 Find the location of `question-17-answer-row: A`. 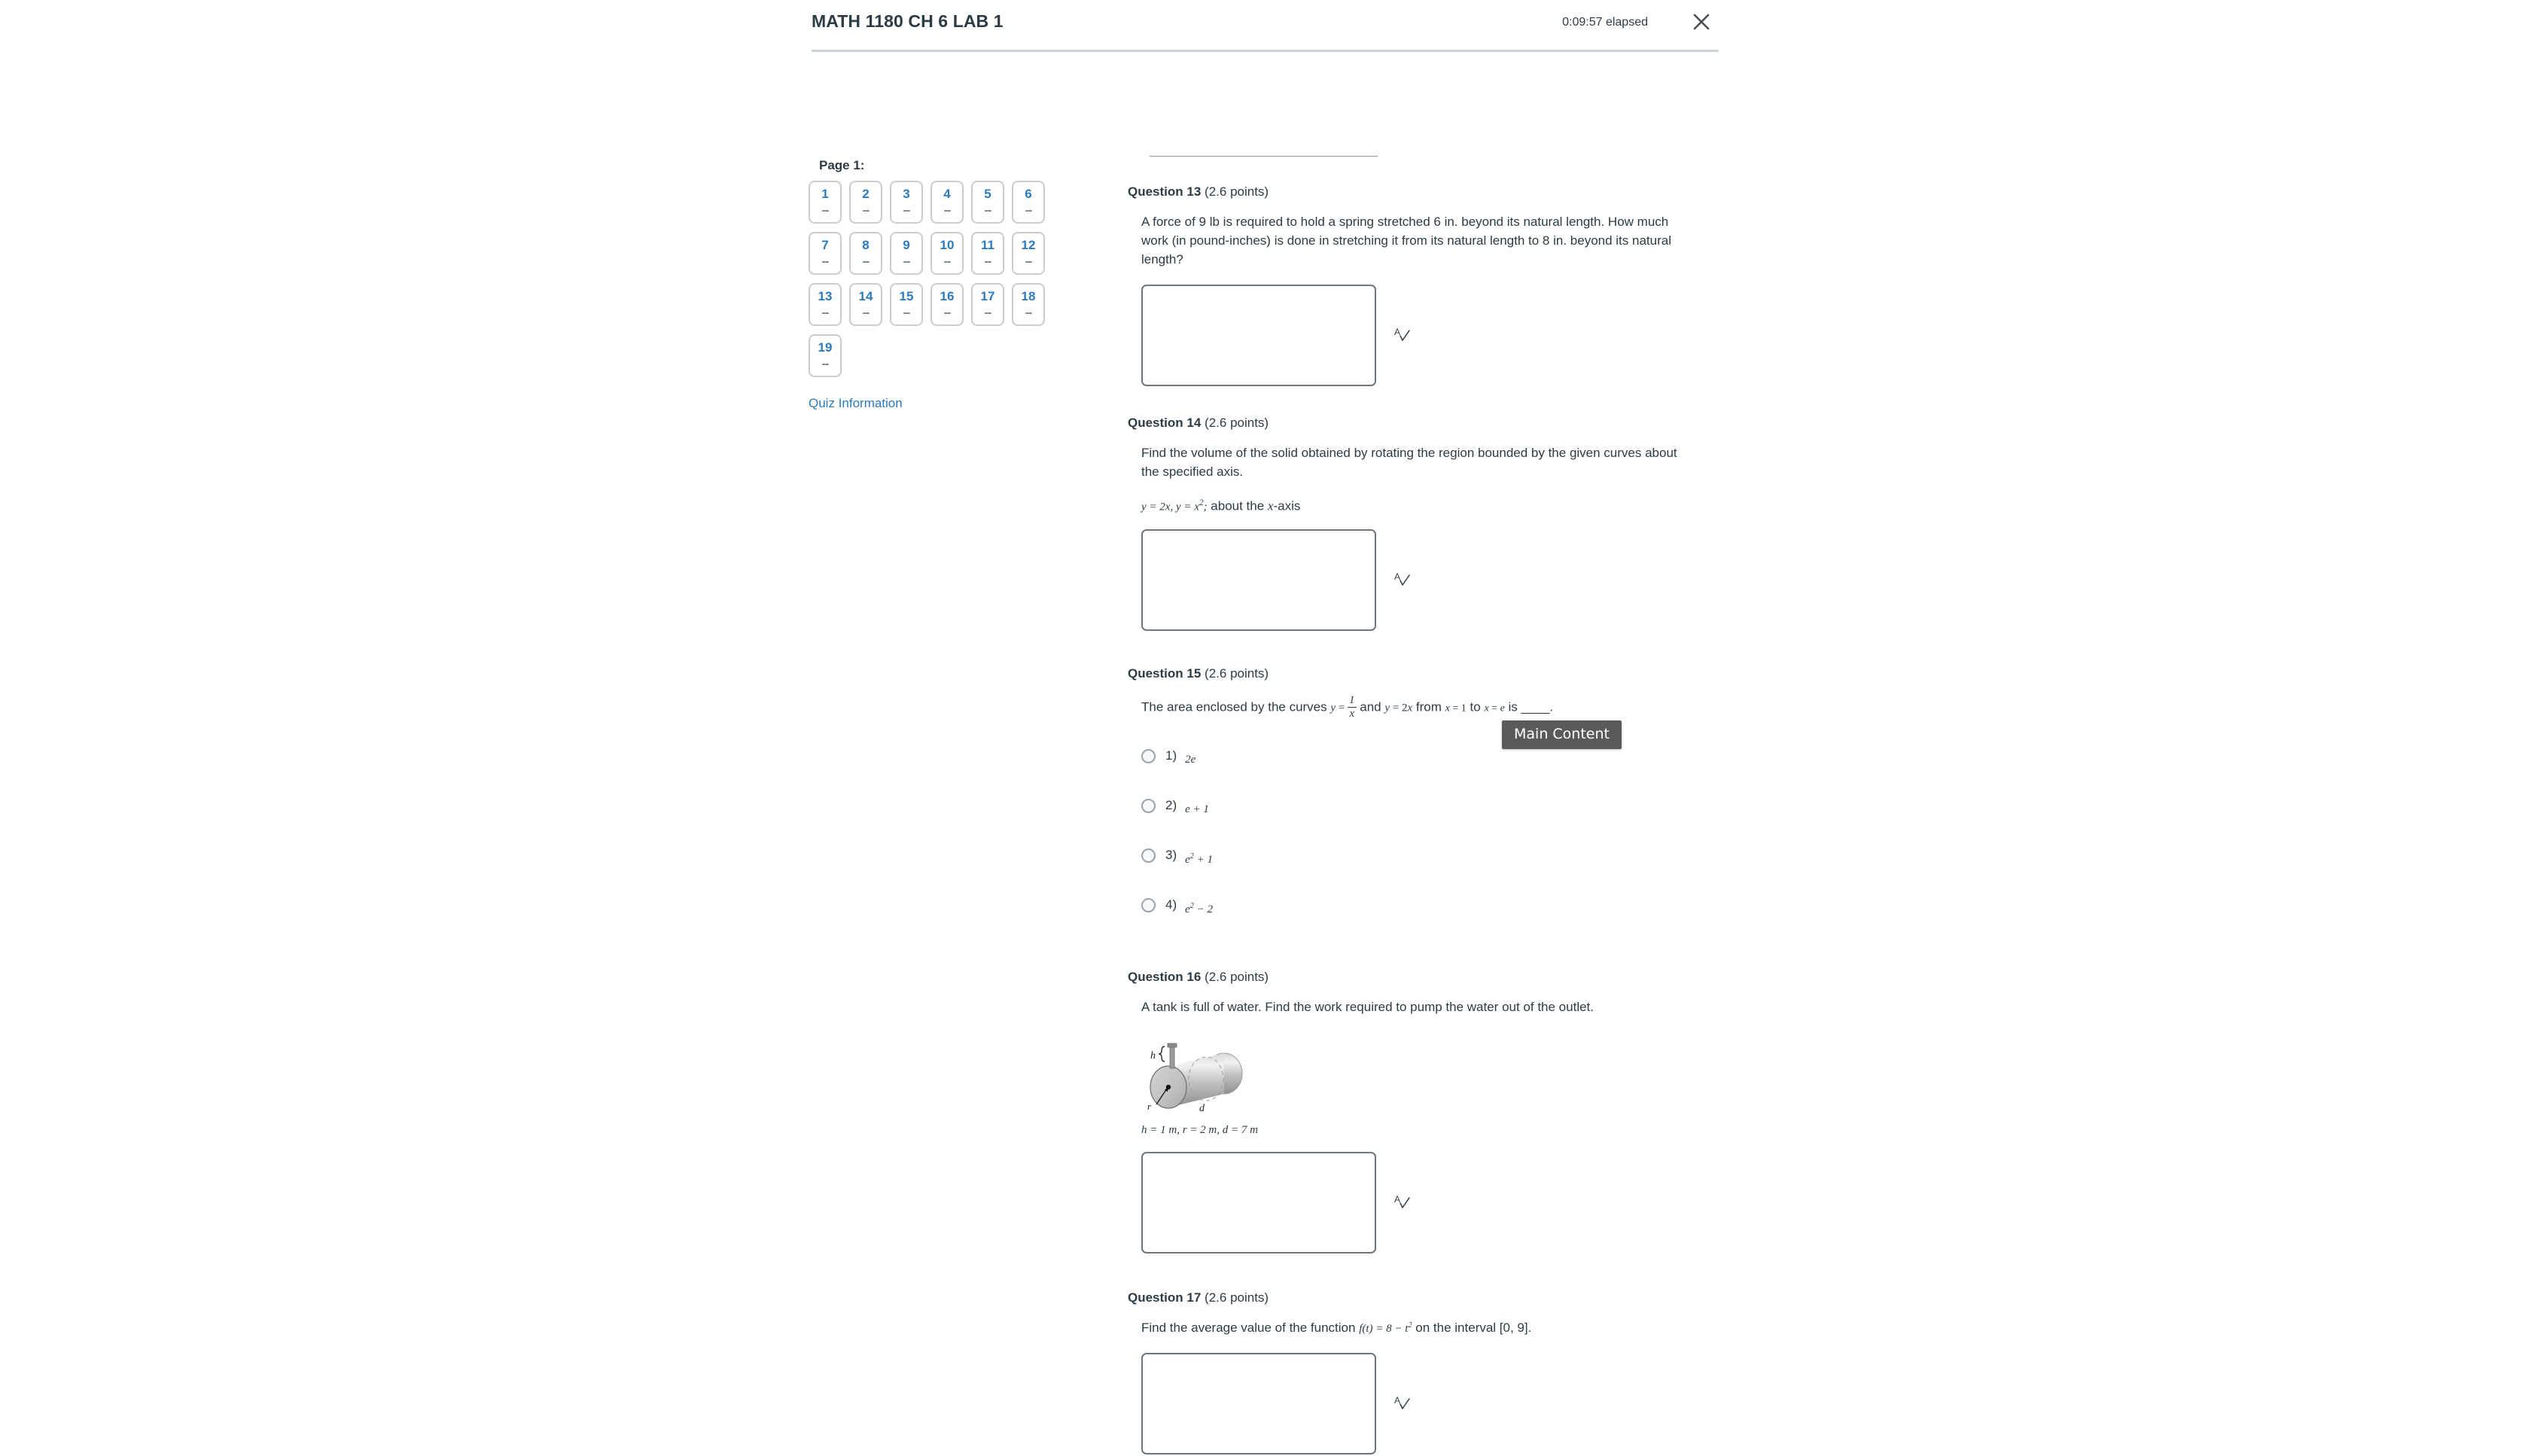

question-17-answer-row: A is located at coordinates (1435, 1403).